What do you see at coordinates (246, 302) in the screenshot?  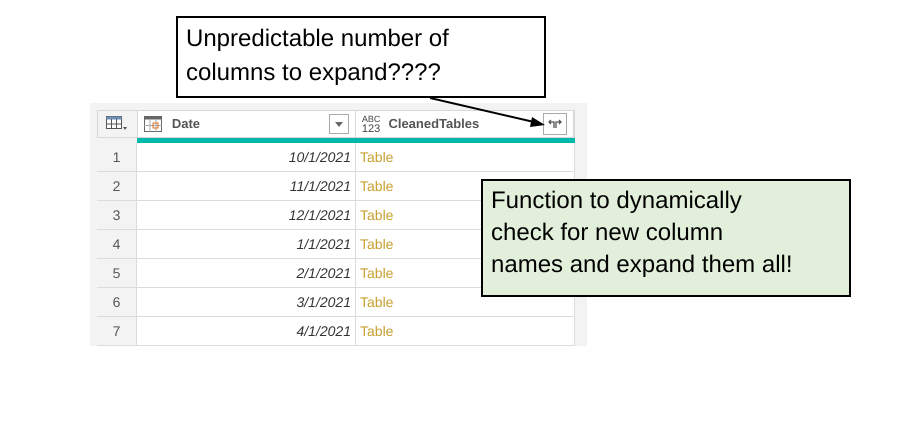 I see `table-cell: 3/1/2021` at bounding box center [246, 302].